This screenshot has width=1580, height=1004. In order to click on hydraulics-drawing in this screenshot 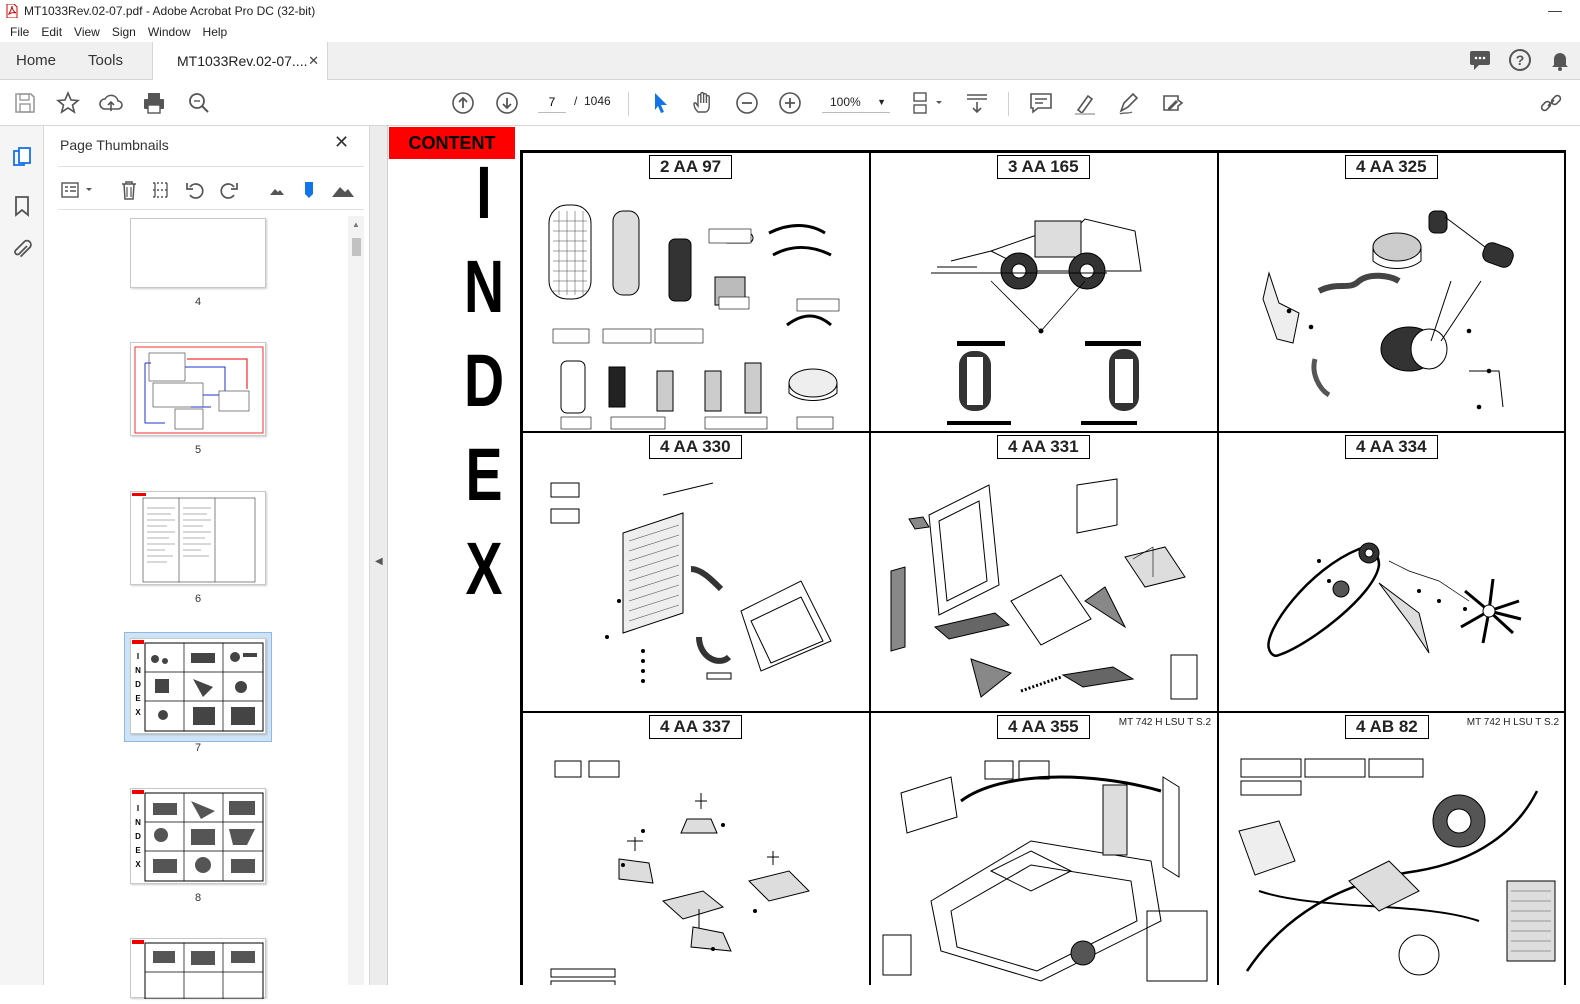, I will do `click(1397, 867)`.